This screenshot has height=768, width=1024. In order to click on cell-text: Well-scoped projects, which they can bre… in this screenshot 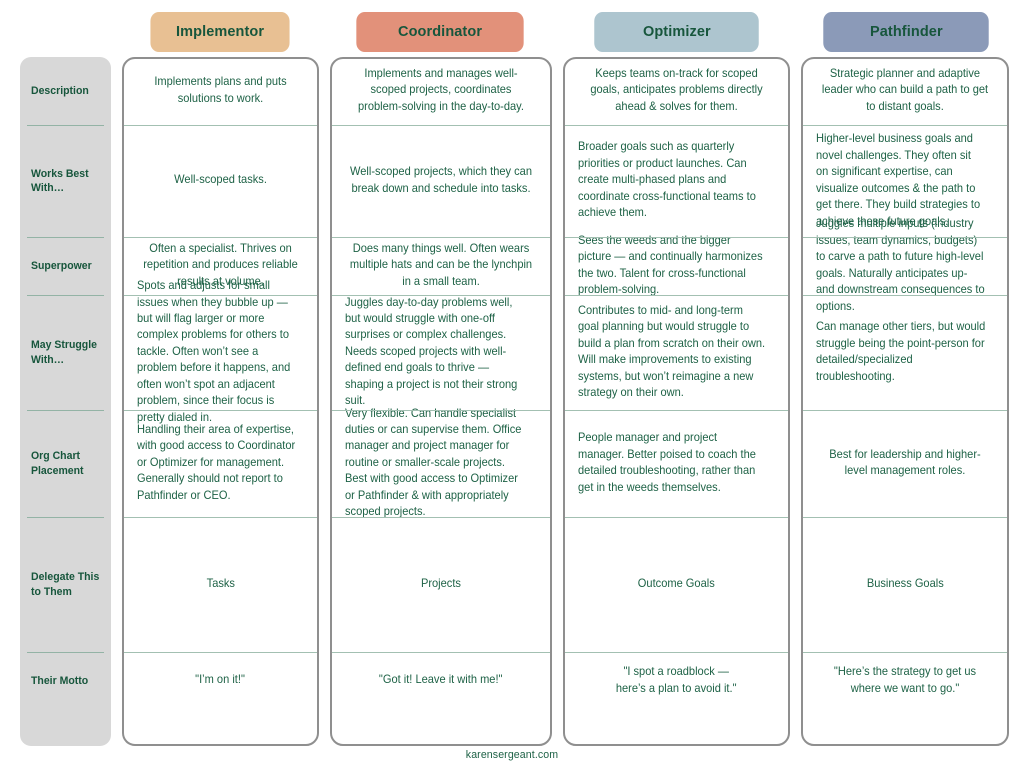, I will do `click(441, 180)`.